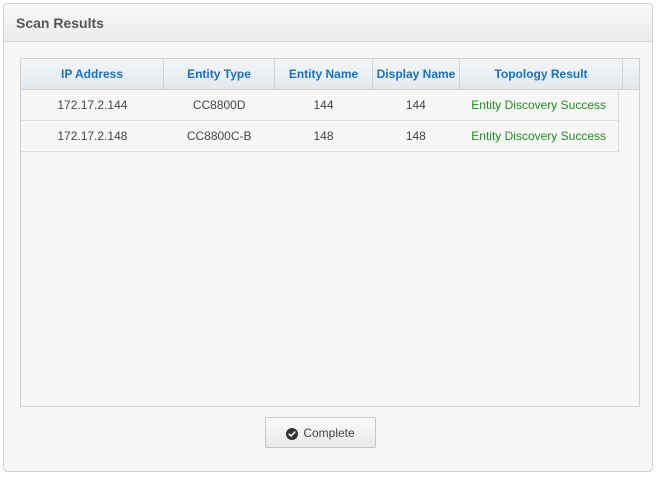  I want to click on panel-header: Scan Results, so click(328, 23).